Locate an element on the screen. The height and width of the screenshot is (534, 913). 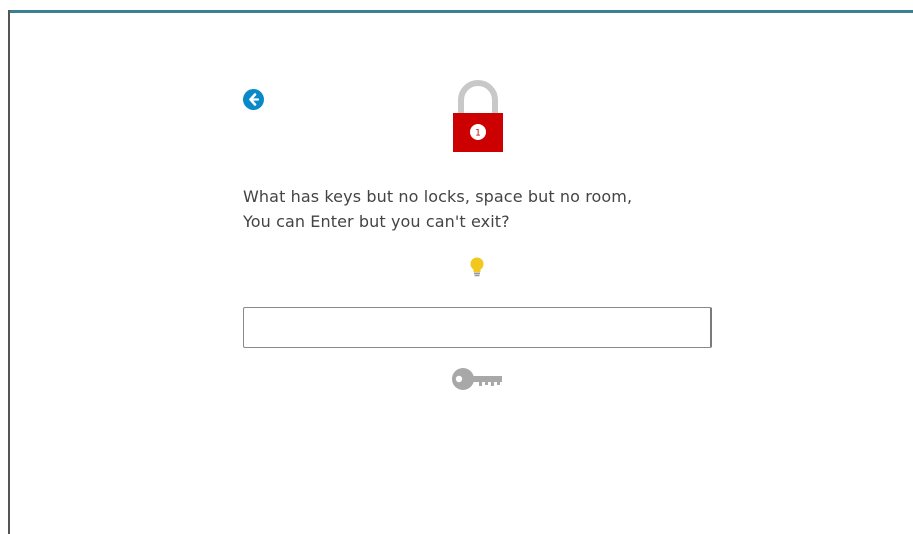
submit-key-button is located at coordinates (477, 379).